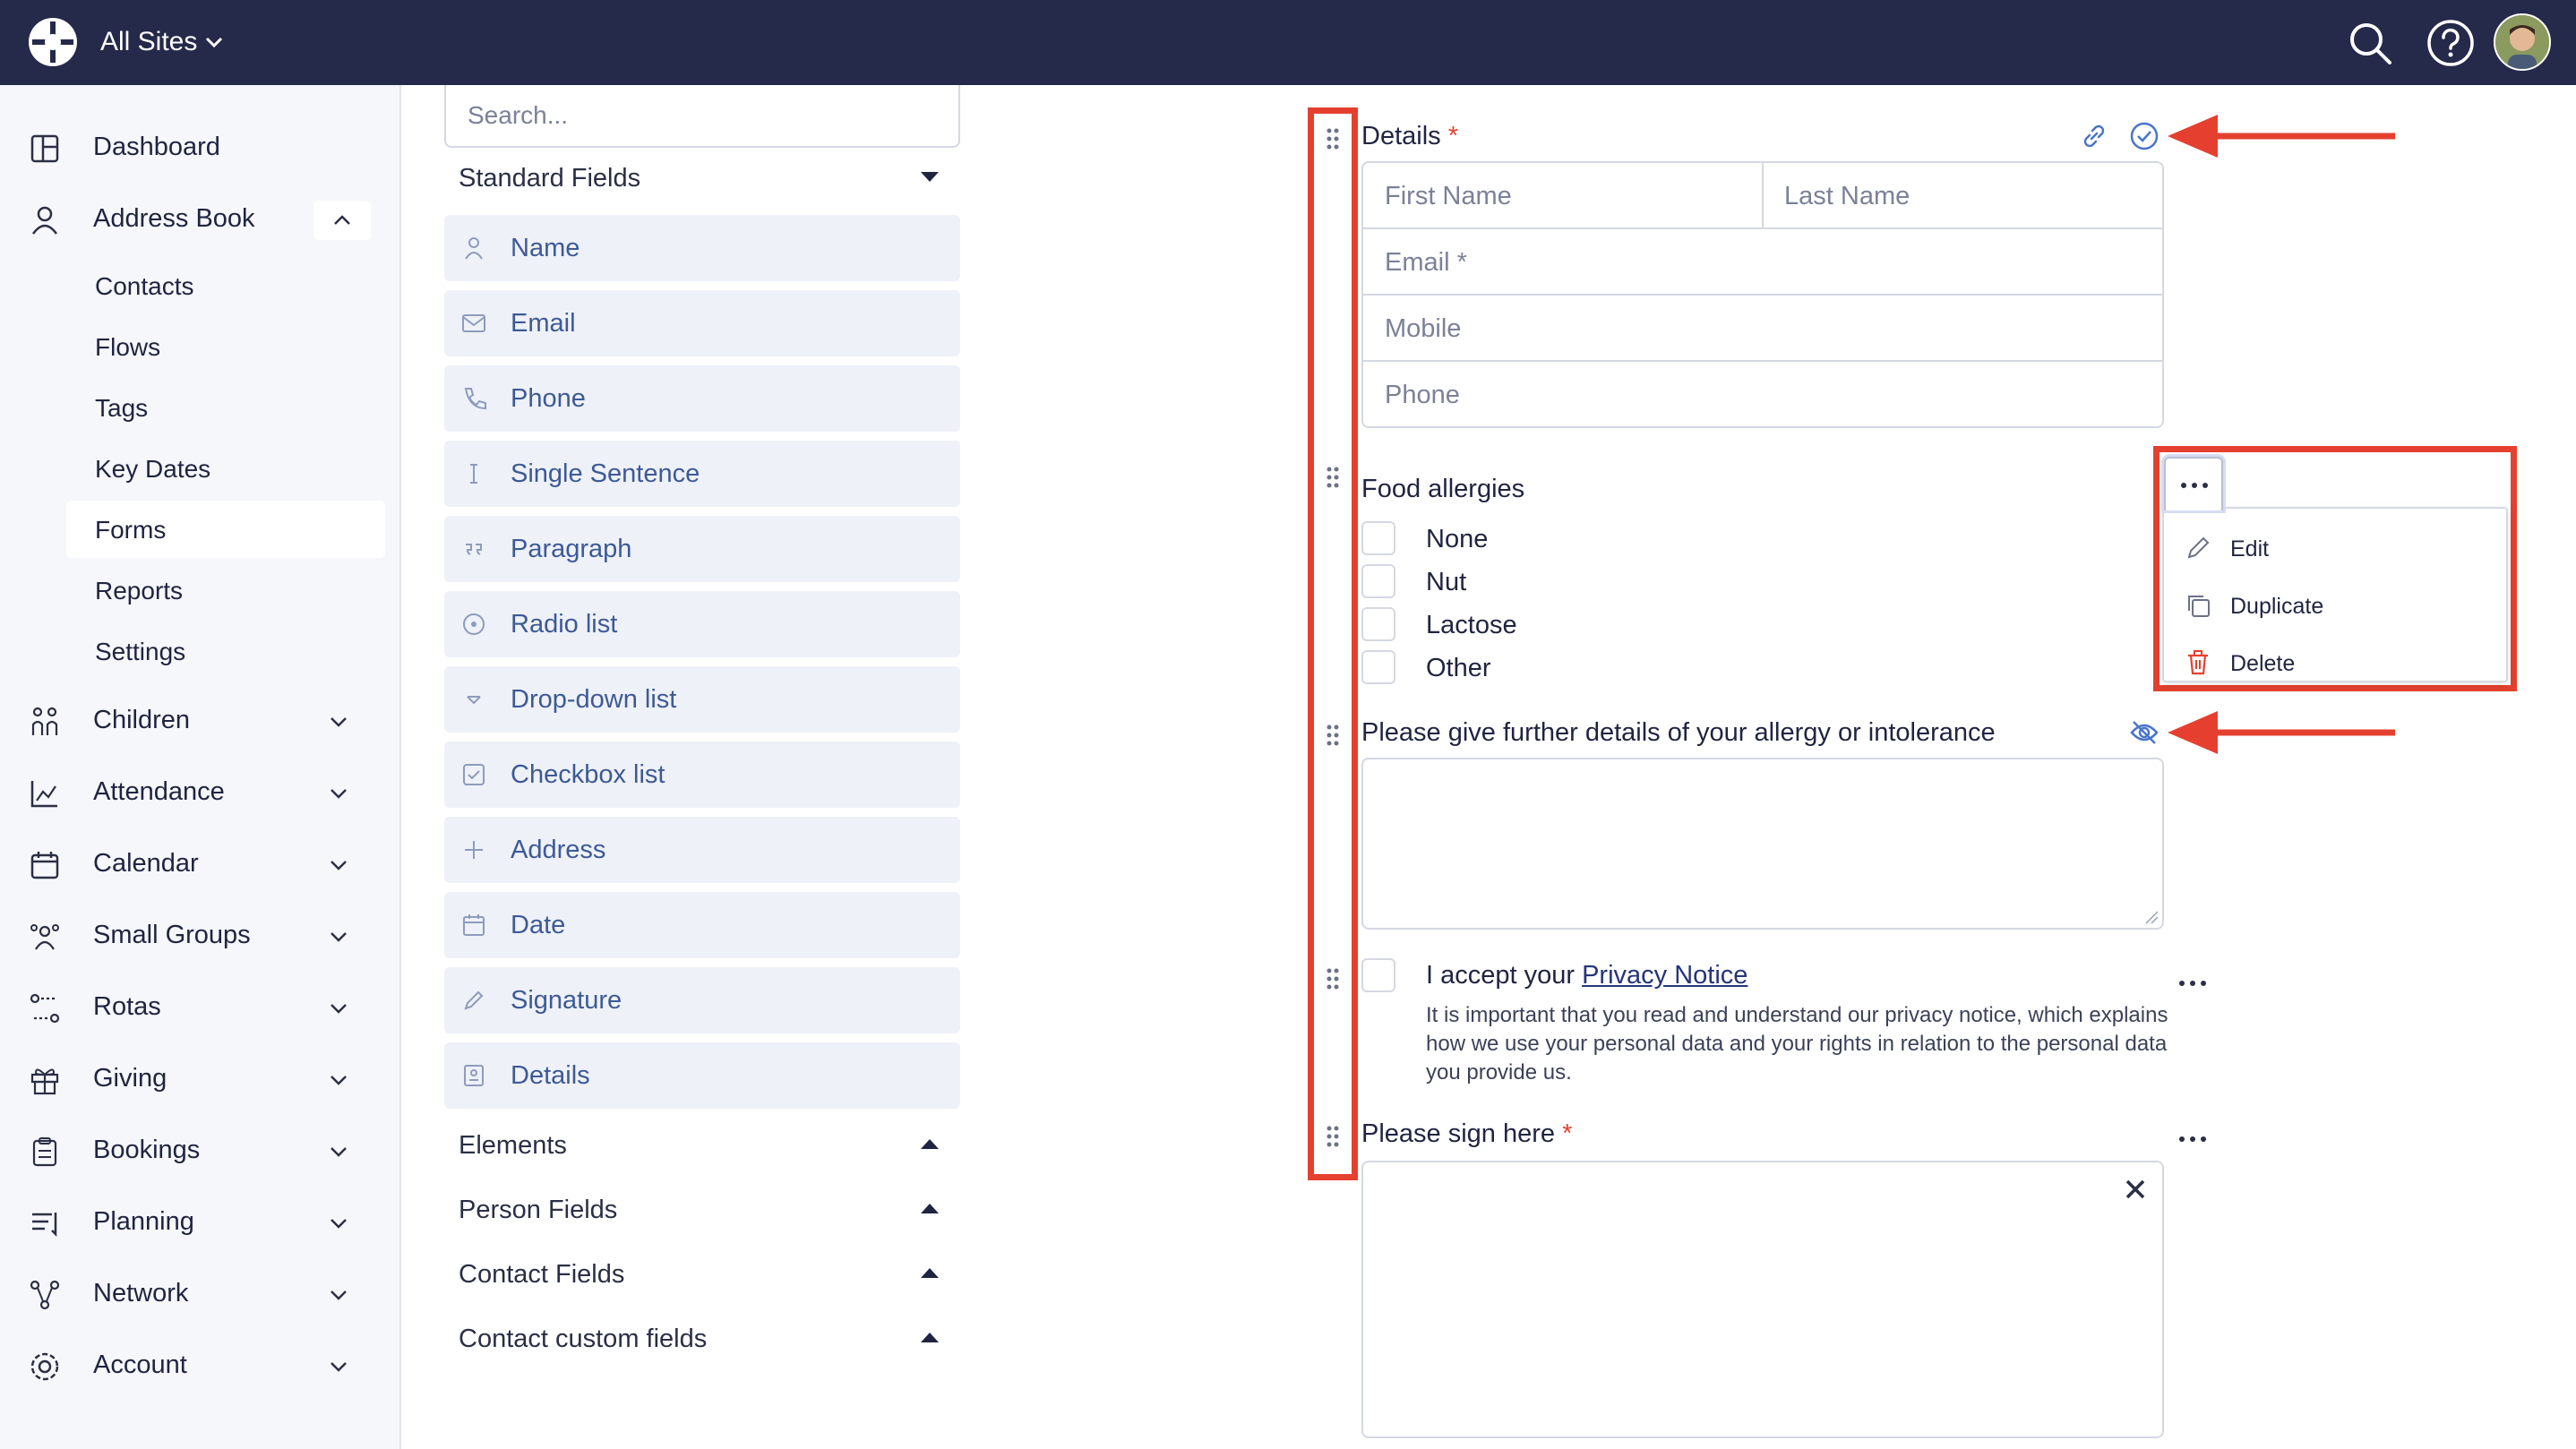 Image resolution: width=2576 pixels, height=1449 pixels. I want to click on palette-field-signature: Signature, so click(702, 1000).